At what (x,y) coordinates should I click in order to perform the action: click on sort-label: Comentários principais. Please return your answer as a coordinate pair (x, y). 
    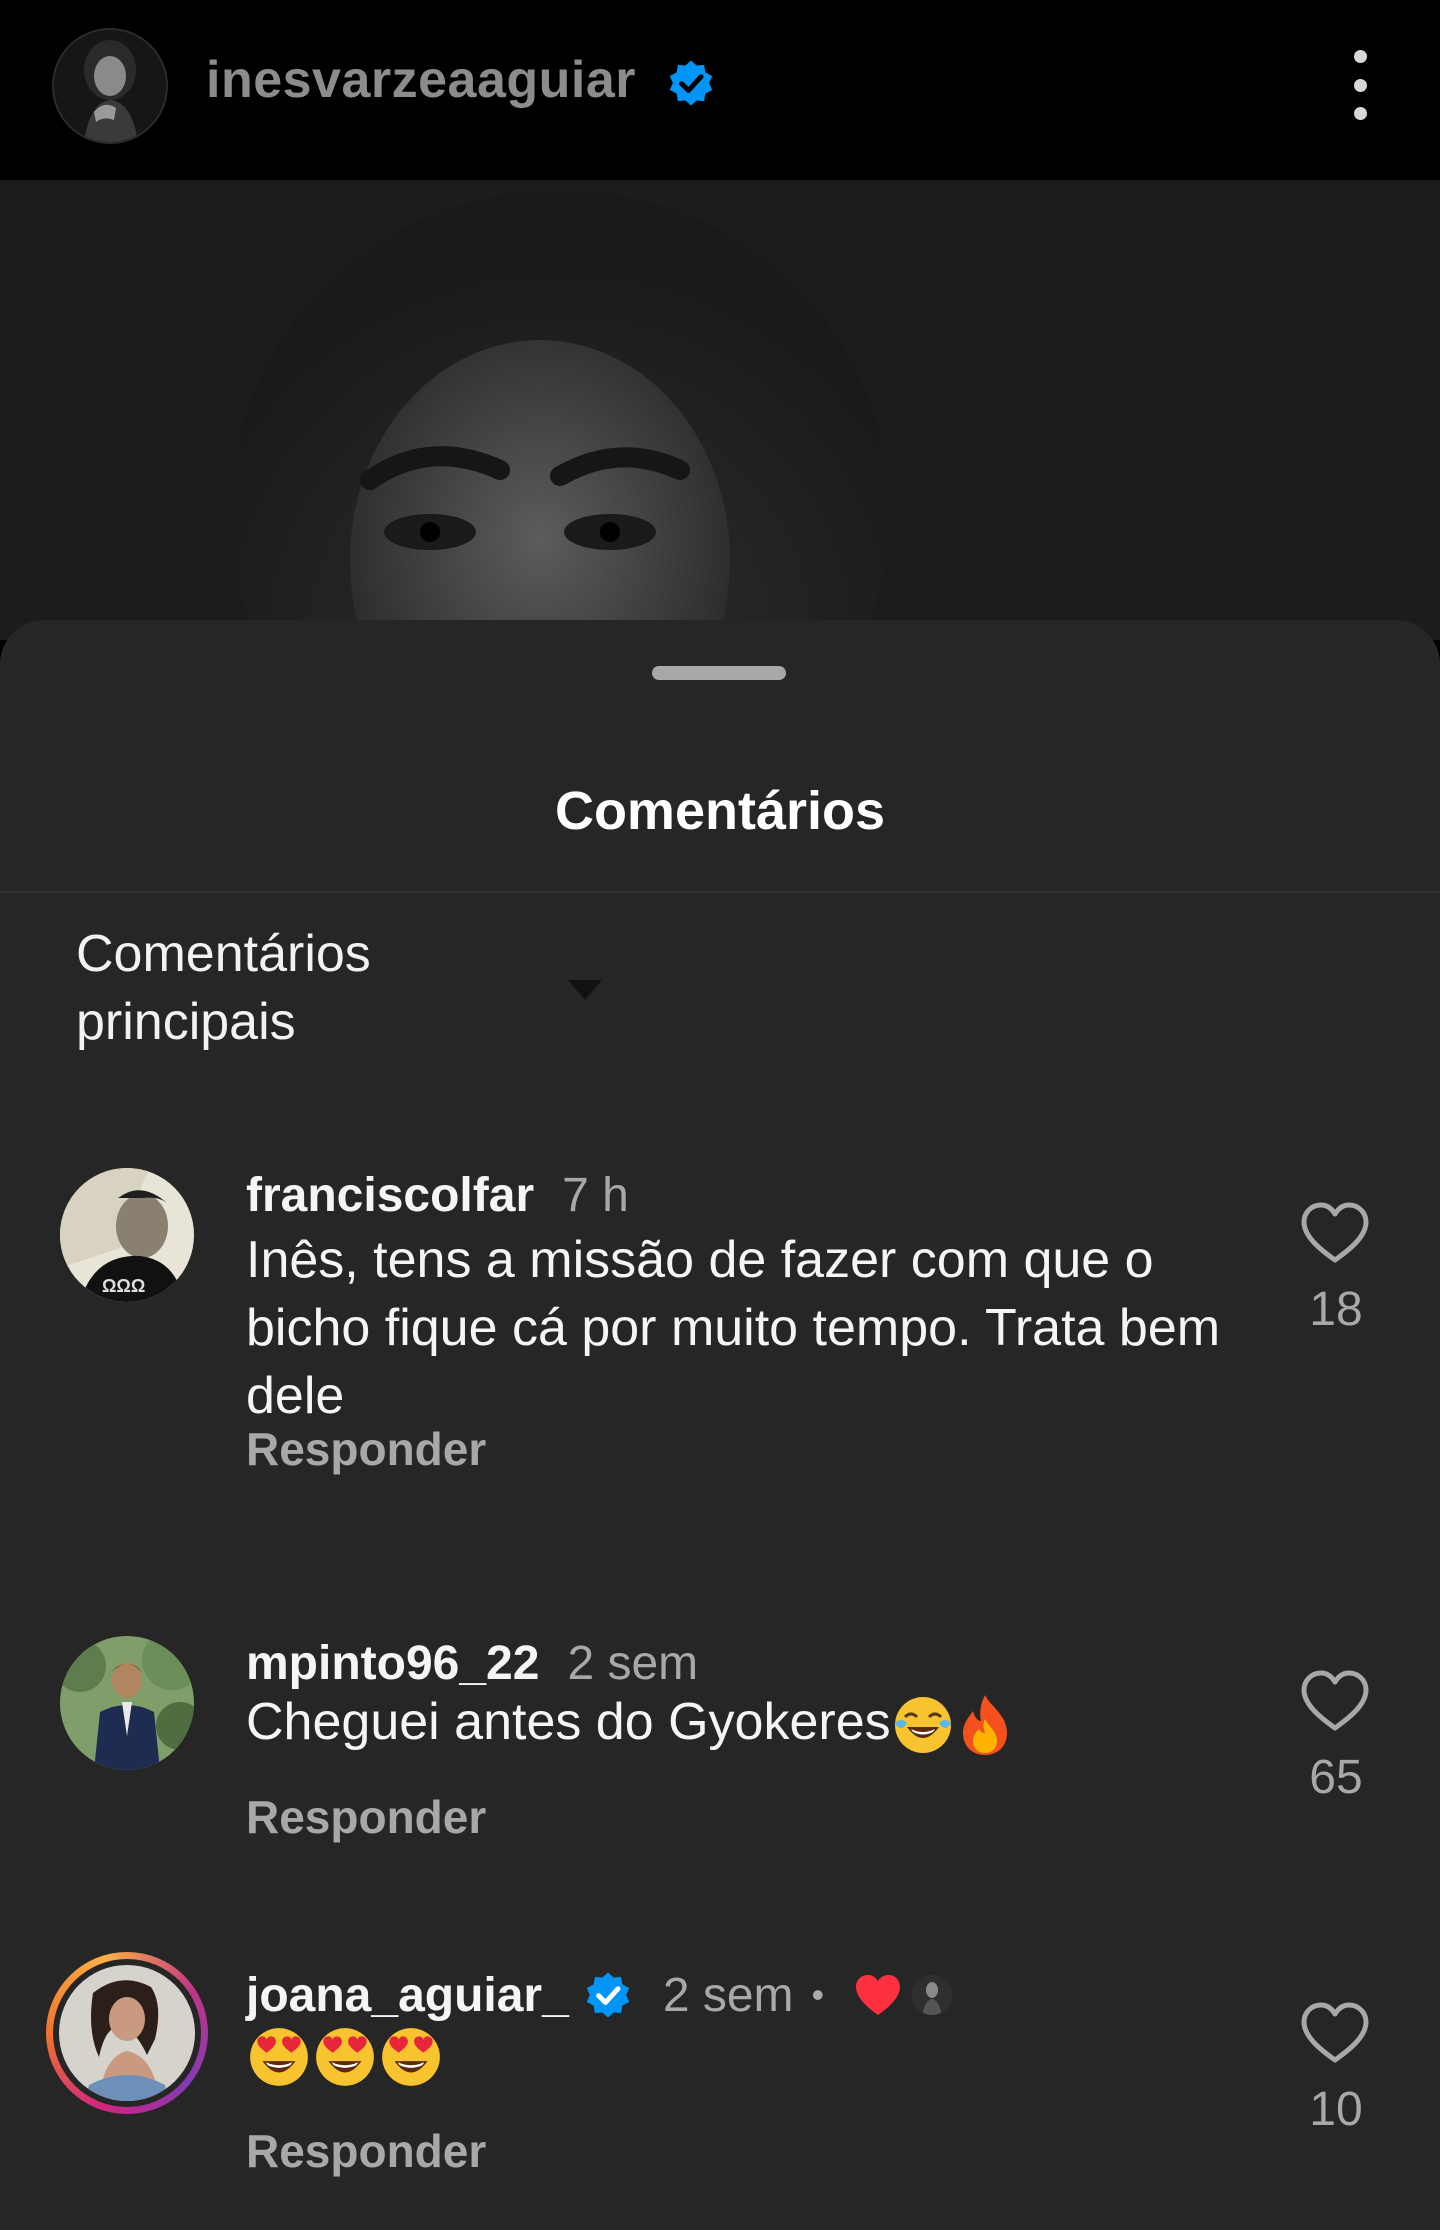
    Looking at the image, I should click on (223, 988).